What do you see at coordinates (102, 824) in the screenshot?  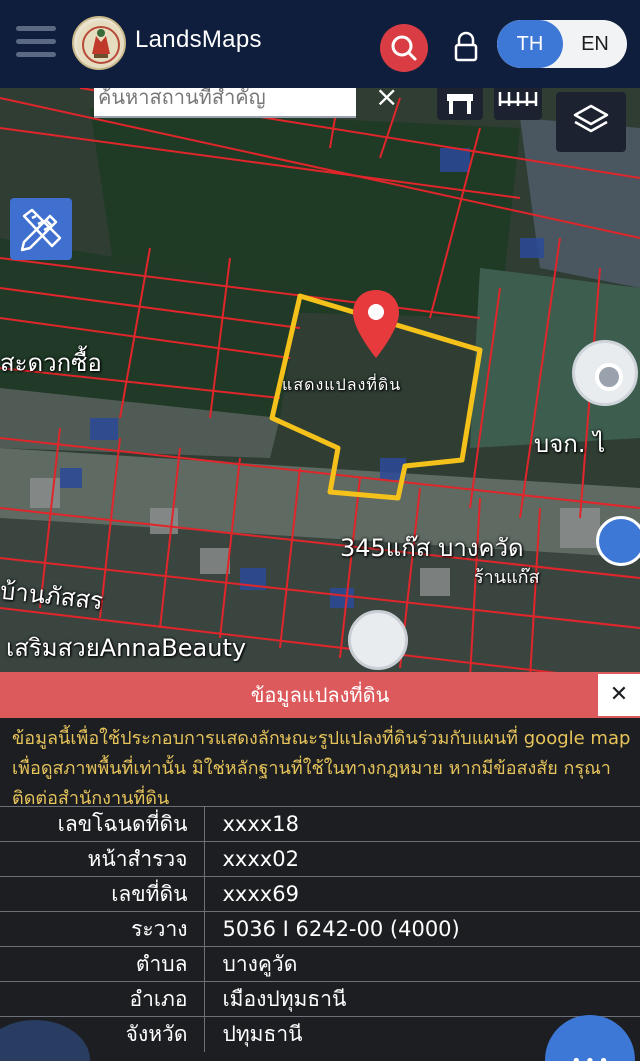 I see `info-row-label: เลขโฉนดที่ดิน` at bounding box center [102, 824].